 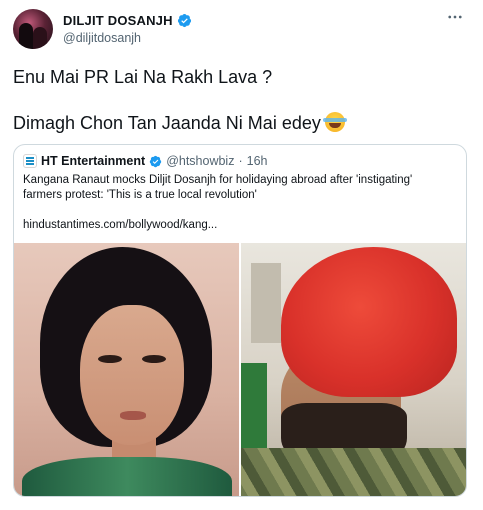 What do you see at coordinates (118, 20) in the screenshot?
I see `display-name: DILJIT DOSANJH` at bounding box center [118, 20].